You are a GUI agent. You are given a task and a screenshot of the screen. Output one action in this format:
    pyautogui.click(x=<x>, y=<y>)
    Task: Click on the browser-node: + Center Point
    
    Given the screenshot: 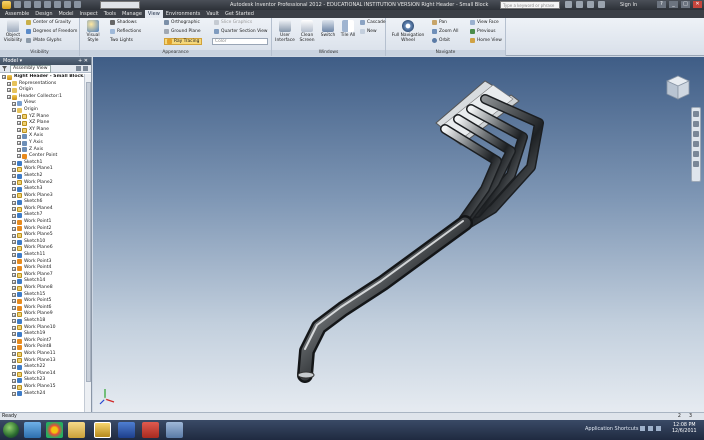 What is the action you would take?
    pyautogui.click(x=42, y=156)
    